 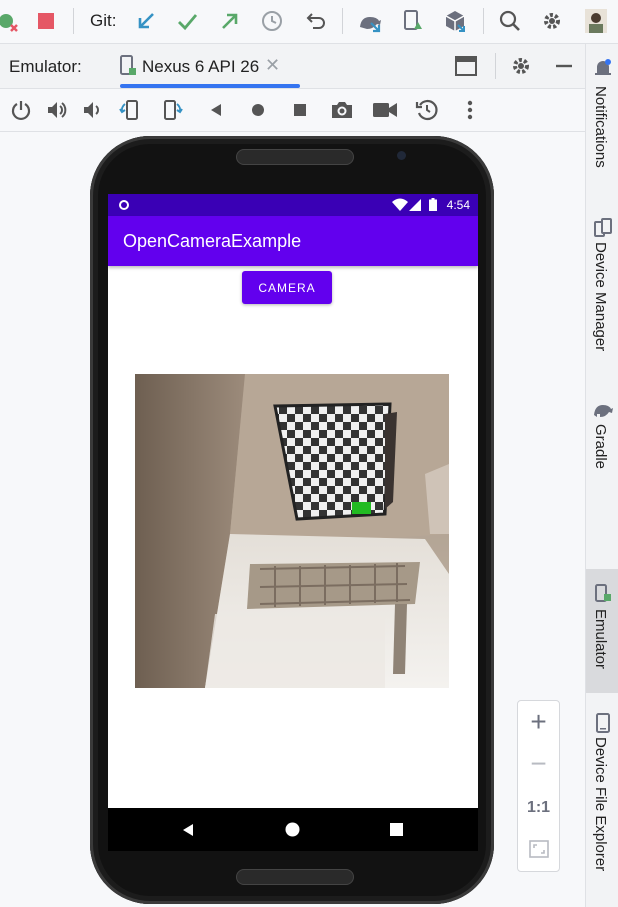 What do you see at coordinates (510, 21) in the screenshot?
I see `search-icon` at bounding box center [510, 21].